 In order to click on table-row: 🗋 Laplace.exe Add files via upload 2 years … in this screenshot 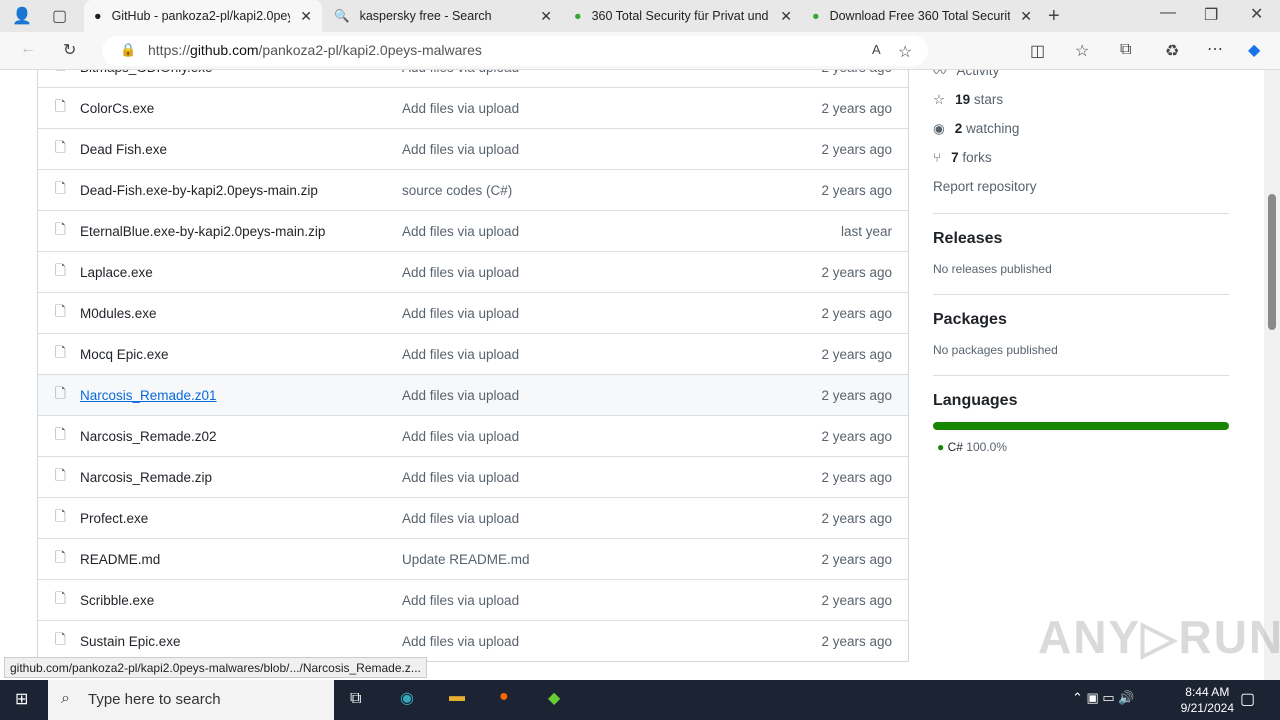, I will do `click(473, 271)`.